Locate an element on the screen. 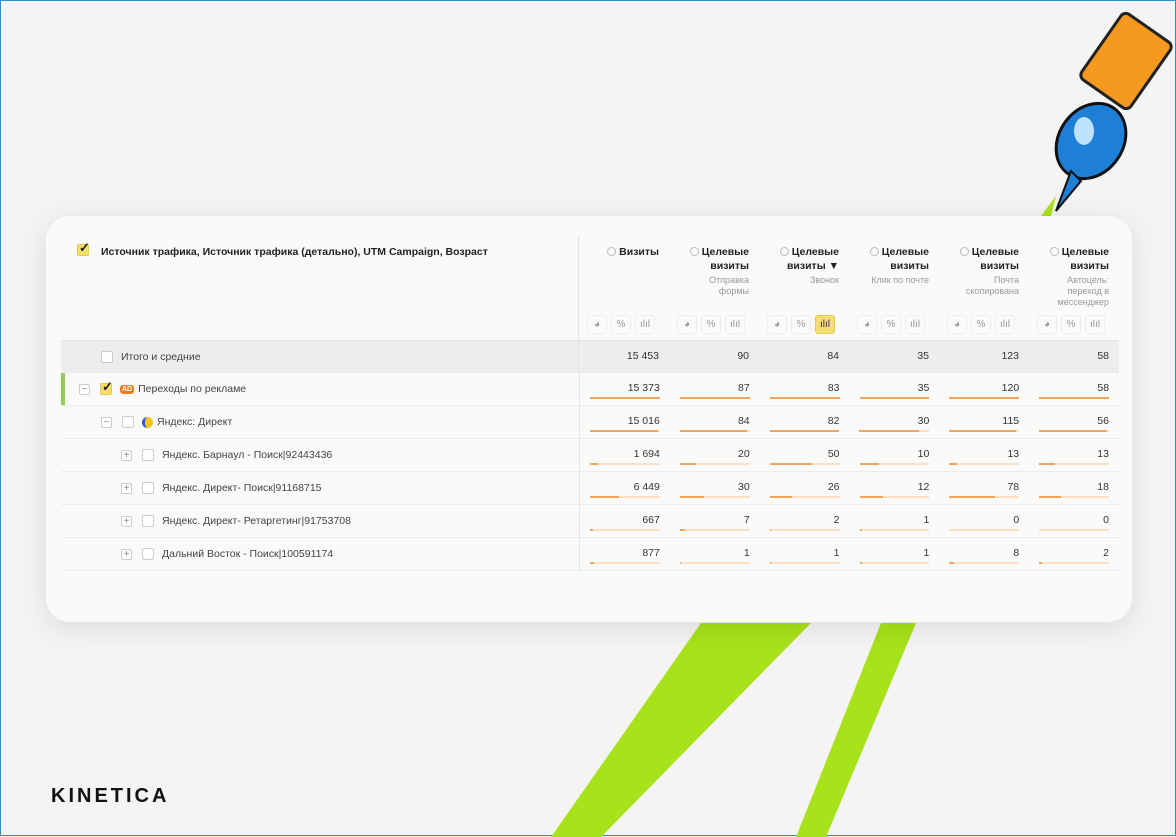 The height and width of the screenshot is (837, 1176). metric-cell: 13 is located at coordinates (1074, 455).